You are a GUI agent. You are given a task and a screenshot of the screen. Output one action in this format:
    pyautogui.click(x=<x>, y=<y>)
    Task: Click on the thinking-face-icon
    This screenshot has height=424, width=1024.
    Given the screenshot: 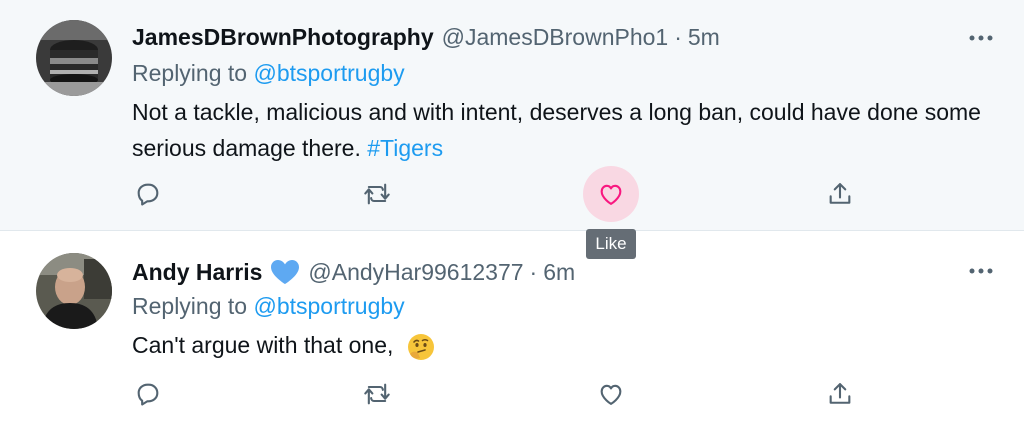 What is the action you would take?
    pyautogui.click(x=421, y=347)
    